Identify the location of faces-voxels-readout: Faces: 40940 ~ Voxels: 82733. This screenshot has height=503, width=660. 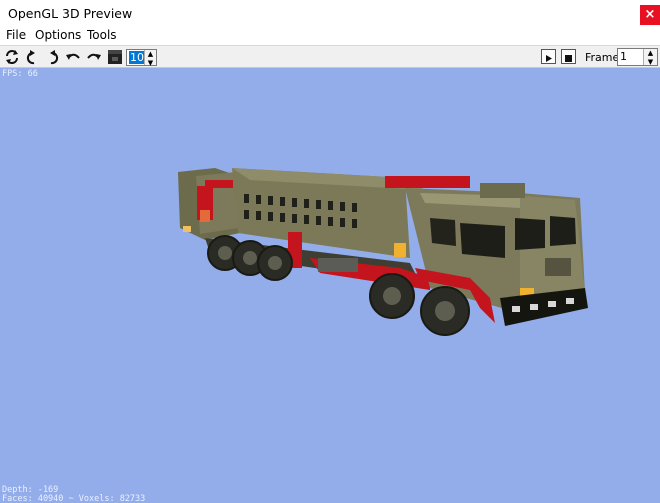
(74, 498).